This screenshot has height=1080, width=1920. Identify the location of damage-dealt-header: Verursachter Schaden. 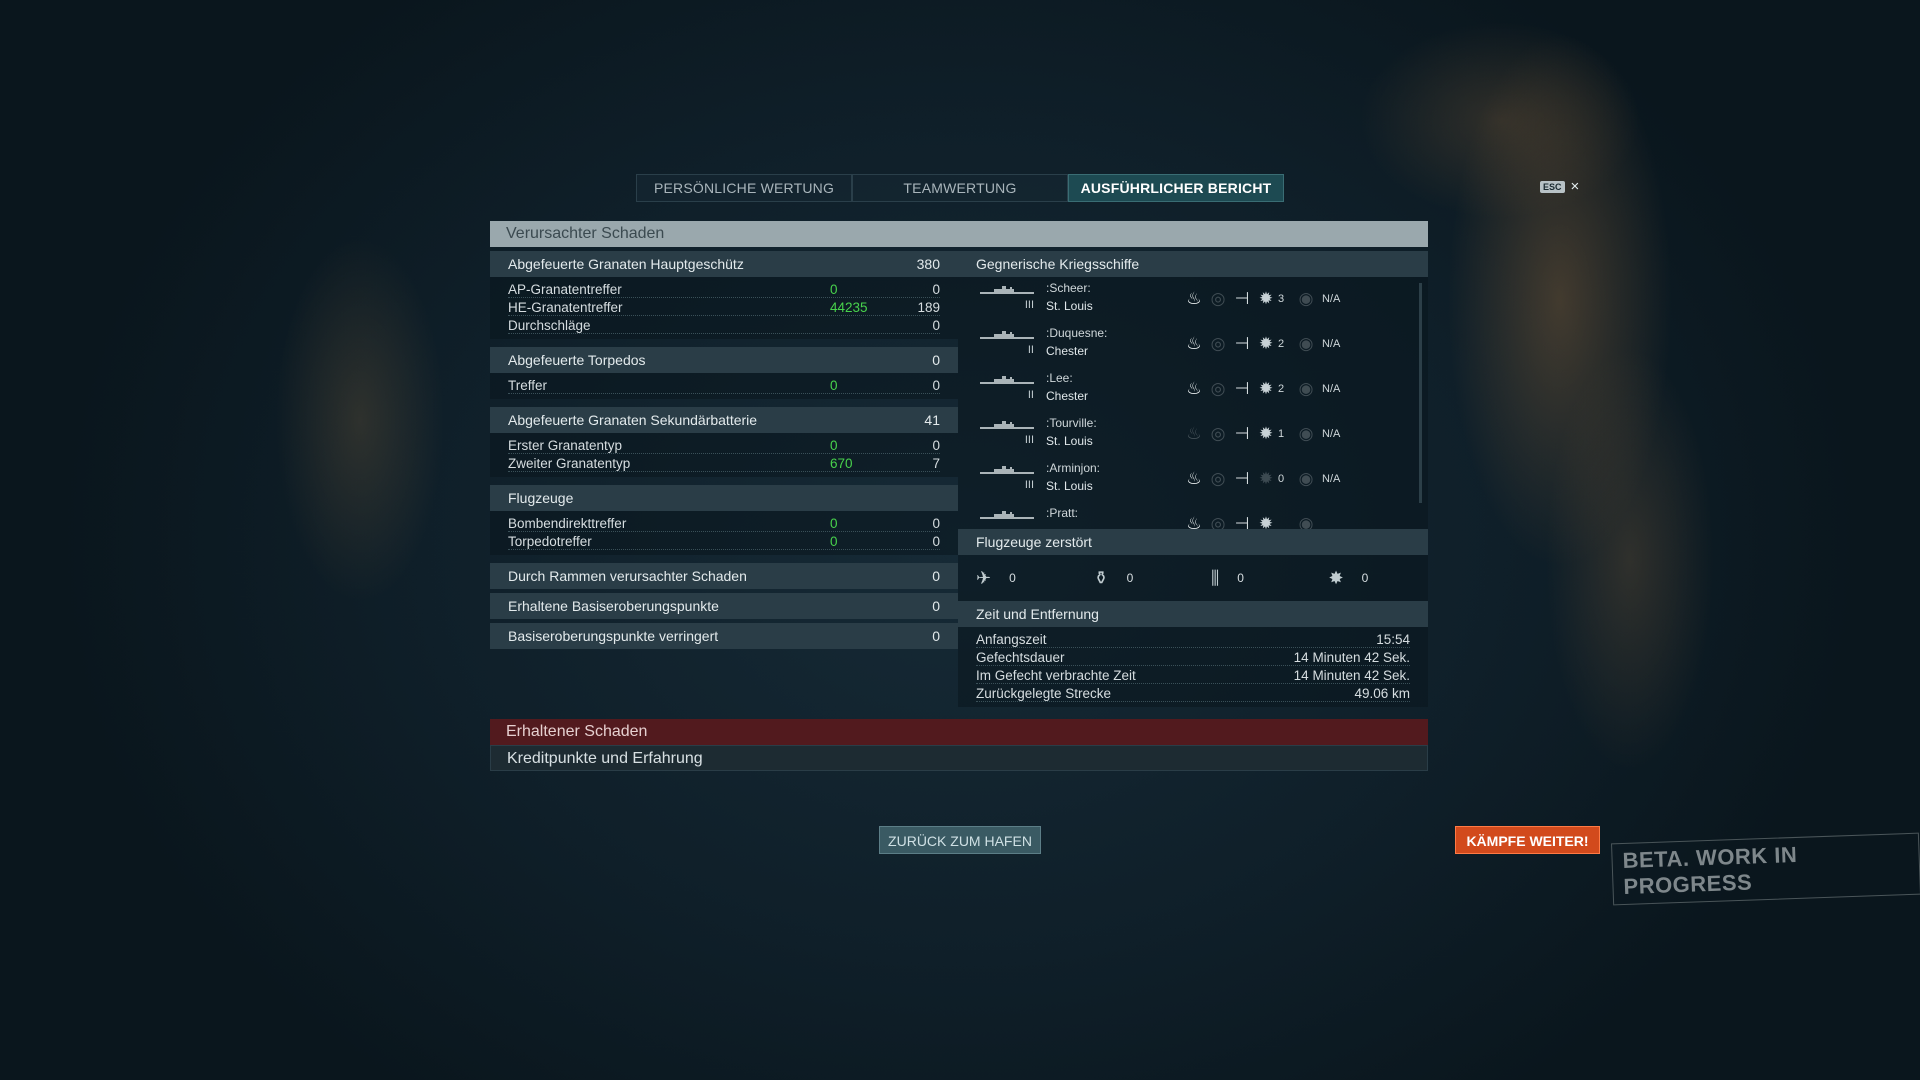
(959, 234).